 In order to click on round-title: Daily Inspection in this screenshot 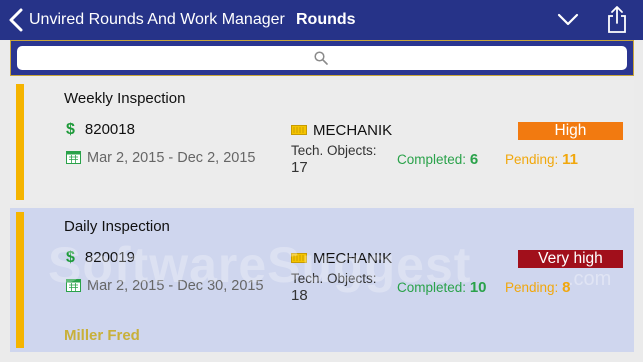, I will do `click(117, 226)`.